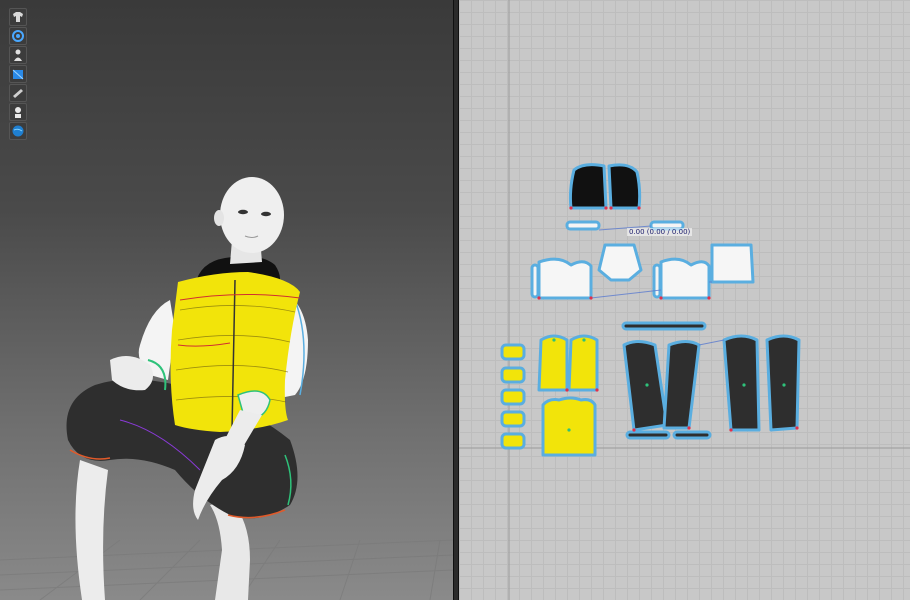 Image resolution: width=910 pixels, height=600 pixels. I want to click on globe-render-icon, so click(18, 131).